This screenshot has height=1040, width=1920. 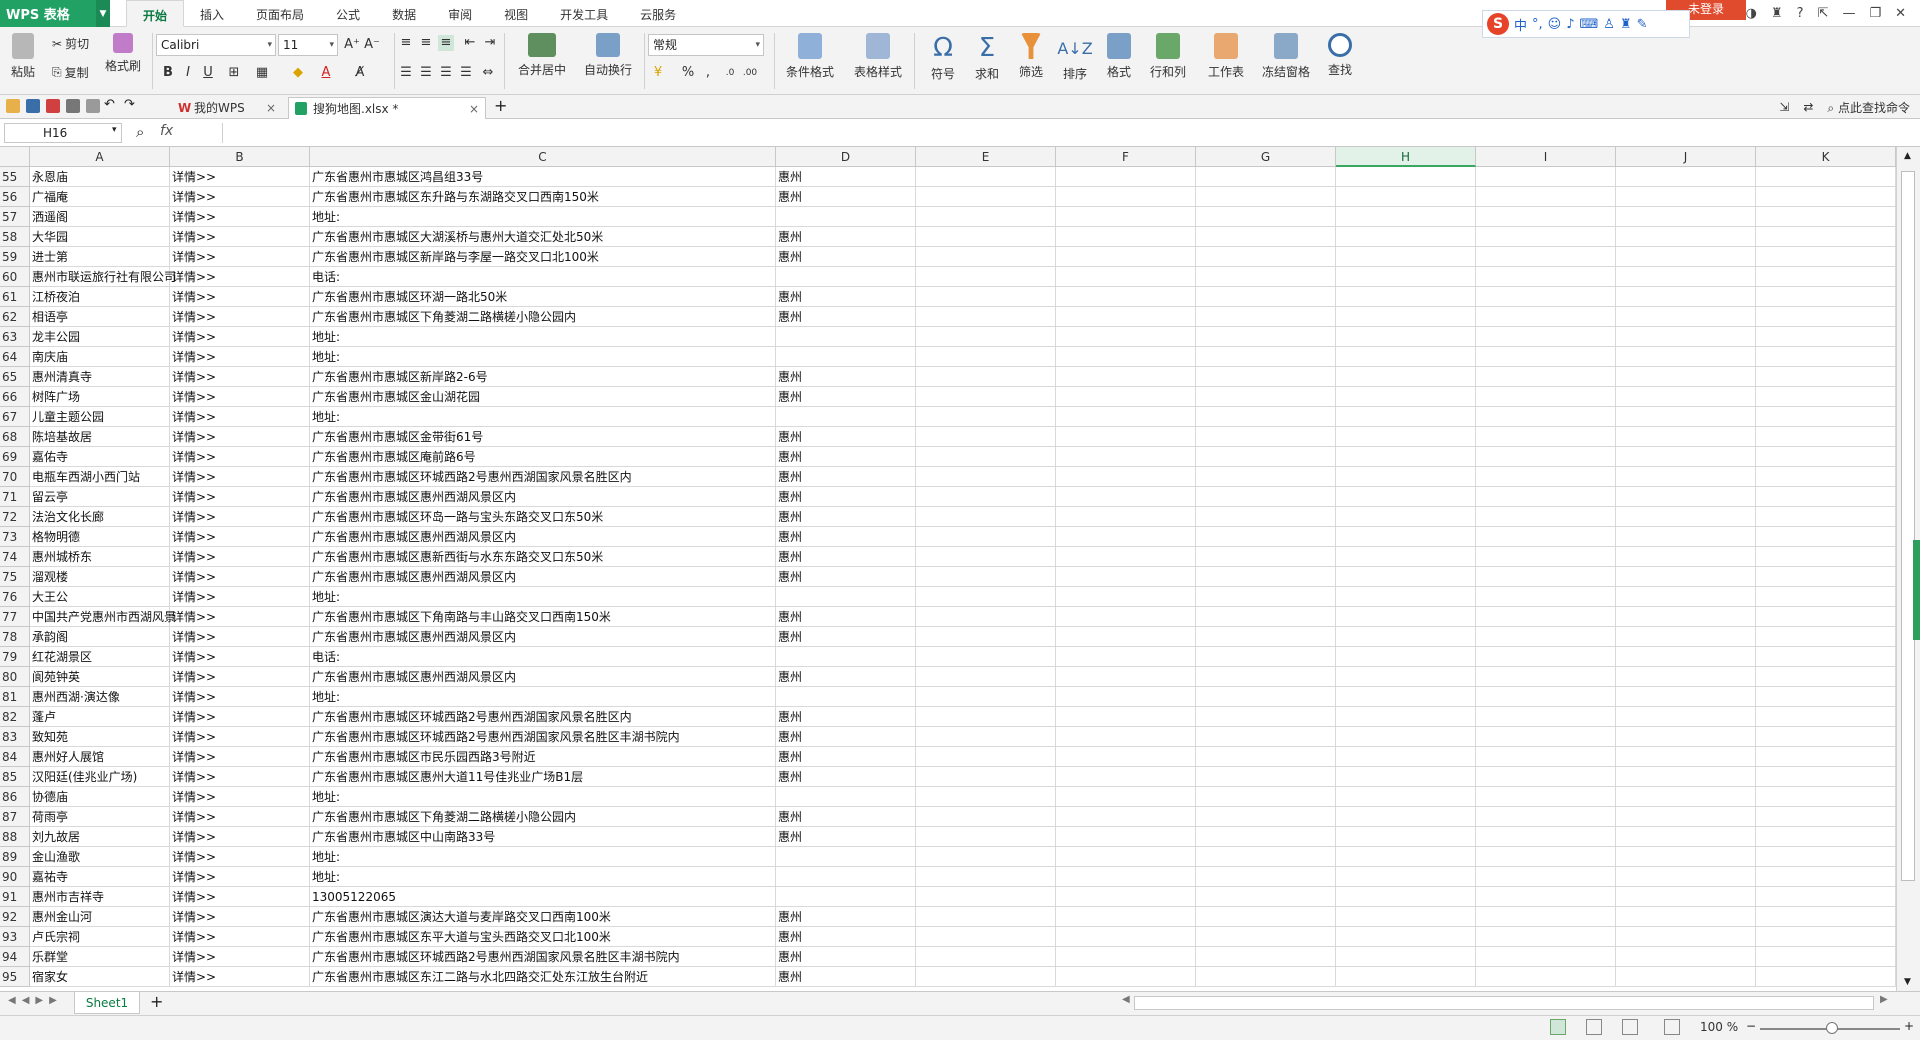 What do you see at coordinates (103, 277) in the screenshot?
I see `cell-a: 惠州市联运旅行社有限公司` at bounding box center [103, 277].